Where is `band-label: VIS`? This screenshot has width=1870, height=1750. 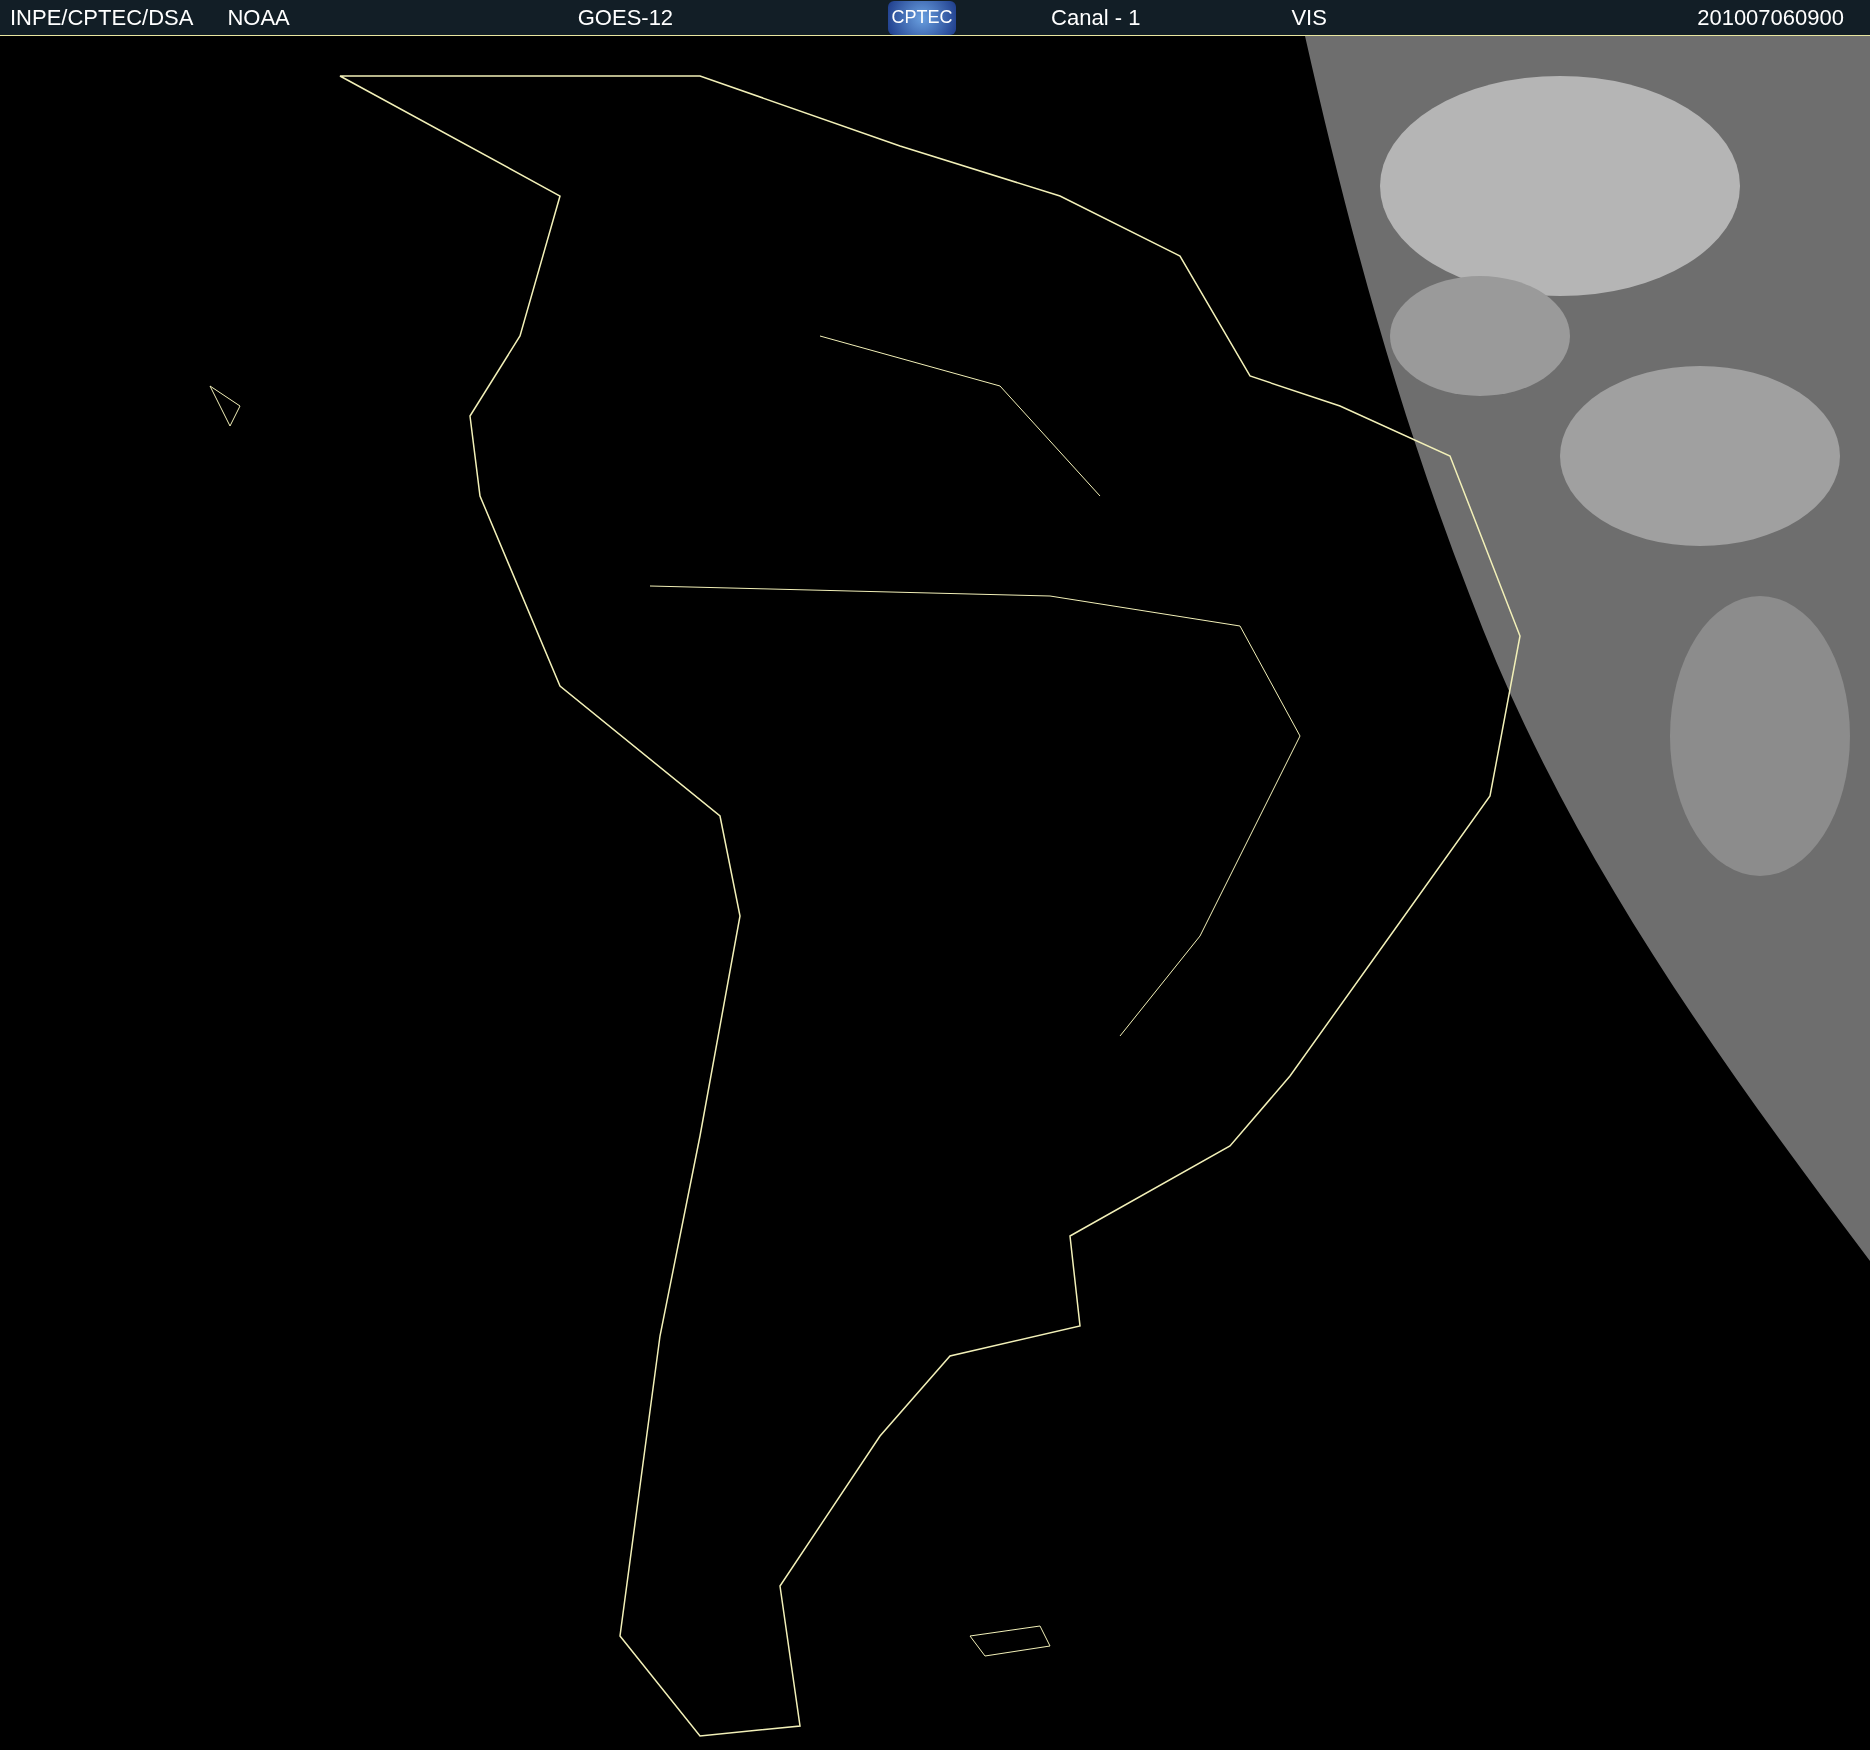
band-label: VIS is located at coordinates (1309, 18).